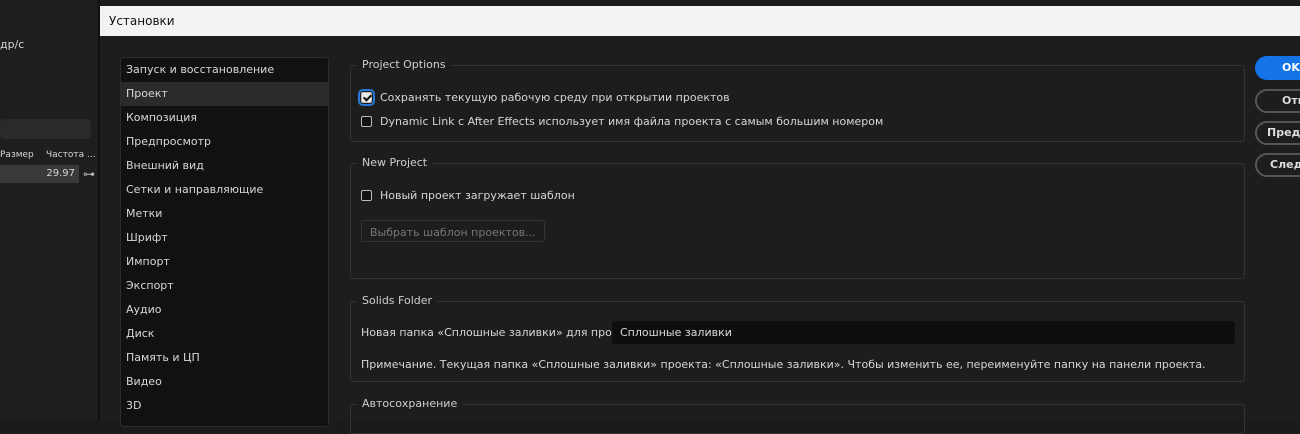 This screenshot has height=434, width=1300. Describe the element at coordinates (17, 155) in the screenshot. I see `column-size: Размер` at that location.